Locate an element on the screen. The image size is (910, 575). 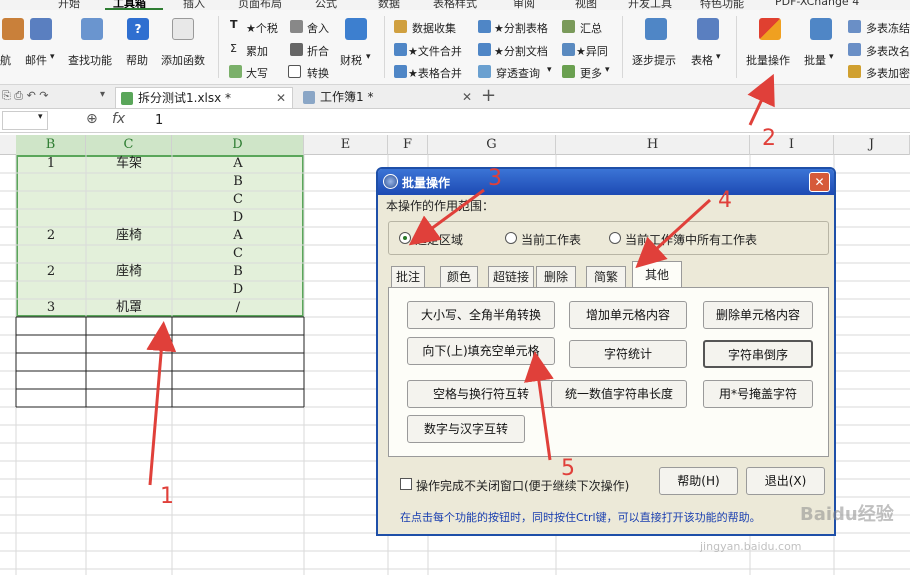
annotation-2: 2 is located at coordinates (769, 138).